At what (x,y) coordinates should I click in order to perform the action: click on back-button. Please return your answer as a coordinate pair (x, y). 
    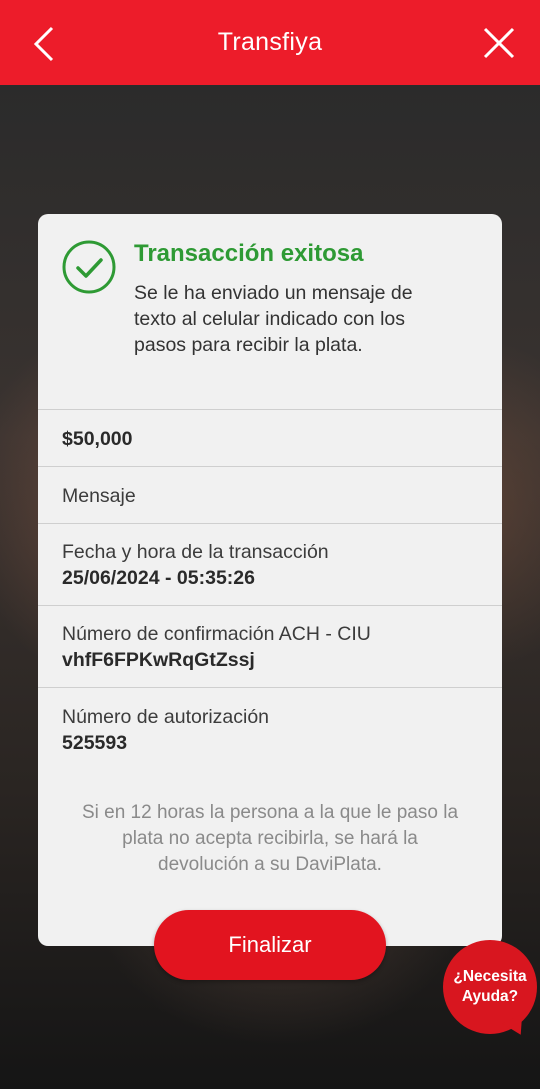
    Looking at the image, I should click on (44, 44).